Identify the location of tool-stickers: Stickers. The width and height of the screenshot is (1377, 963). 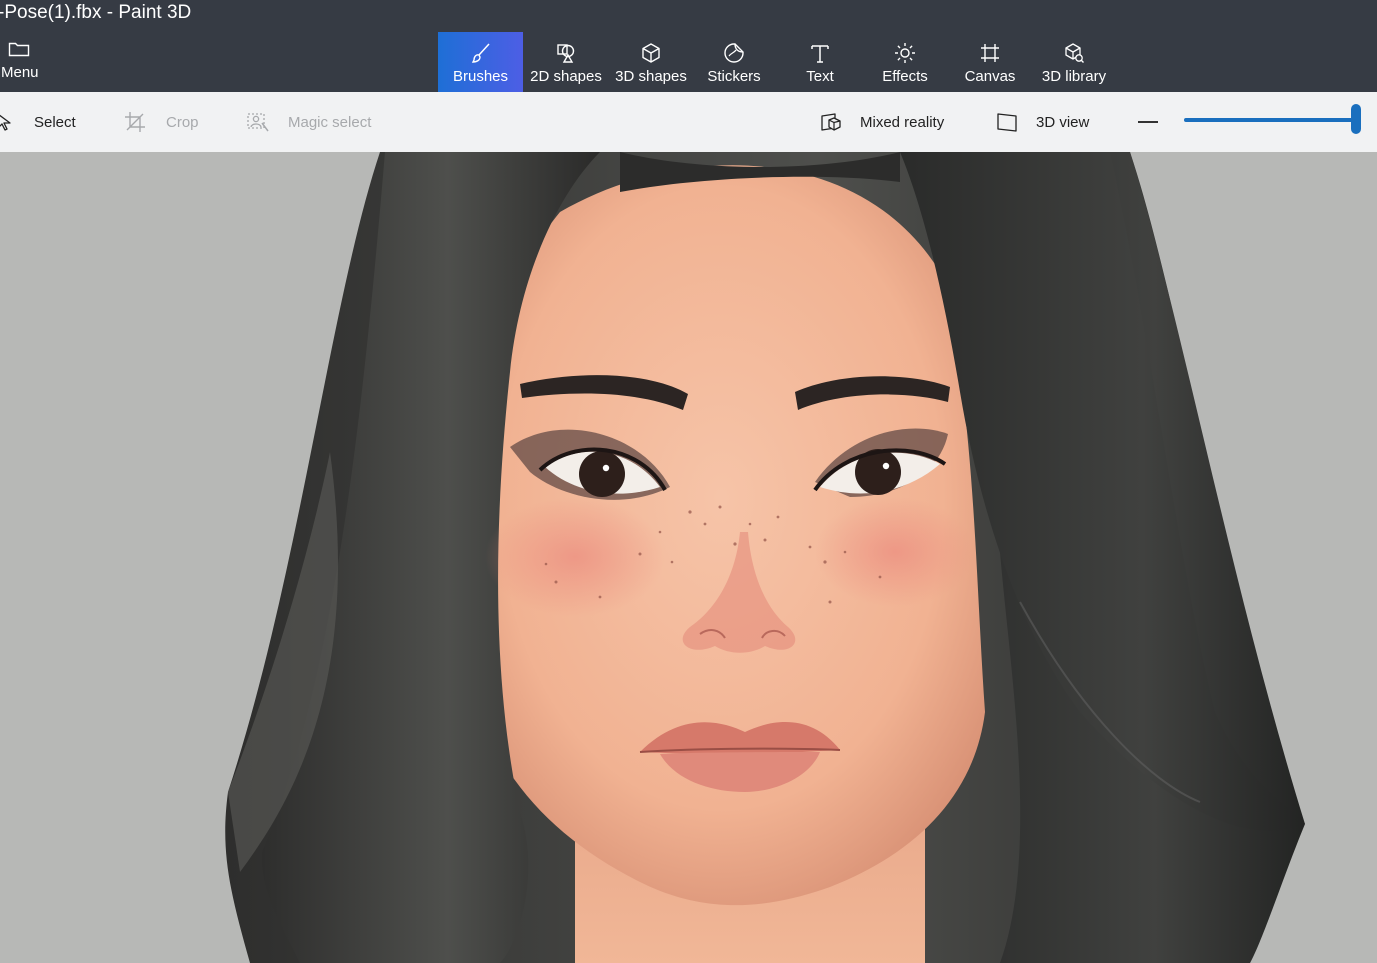
(734, 62).